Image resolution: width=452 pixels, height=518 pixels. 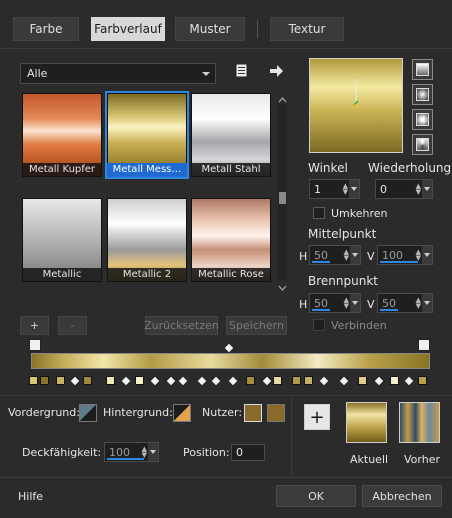 What do you see at coordinates (282, 198) in the screenshot?
I see `scrollbar-thumb` at bounding box center [282, 198].